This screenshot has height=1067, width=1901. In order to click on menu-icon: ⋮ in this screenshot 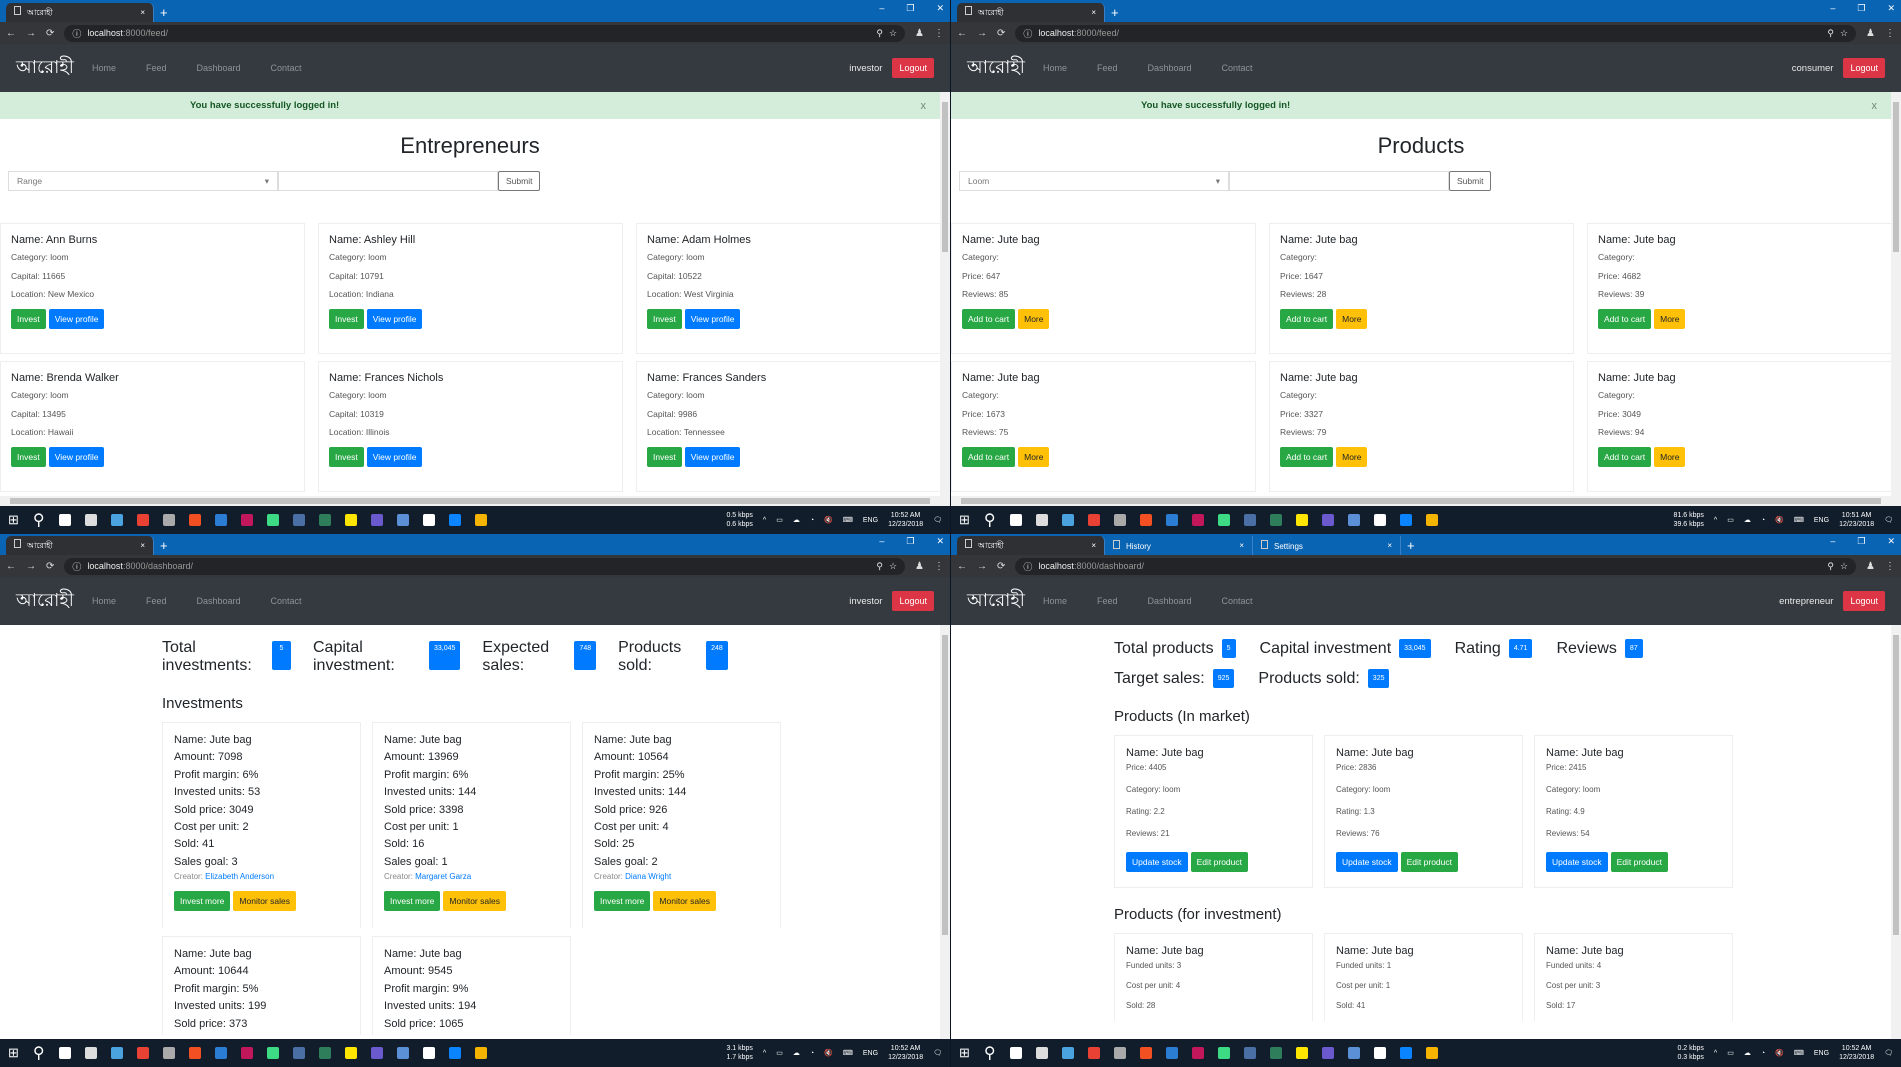, I will do `click(1890, 566)`.